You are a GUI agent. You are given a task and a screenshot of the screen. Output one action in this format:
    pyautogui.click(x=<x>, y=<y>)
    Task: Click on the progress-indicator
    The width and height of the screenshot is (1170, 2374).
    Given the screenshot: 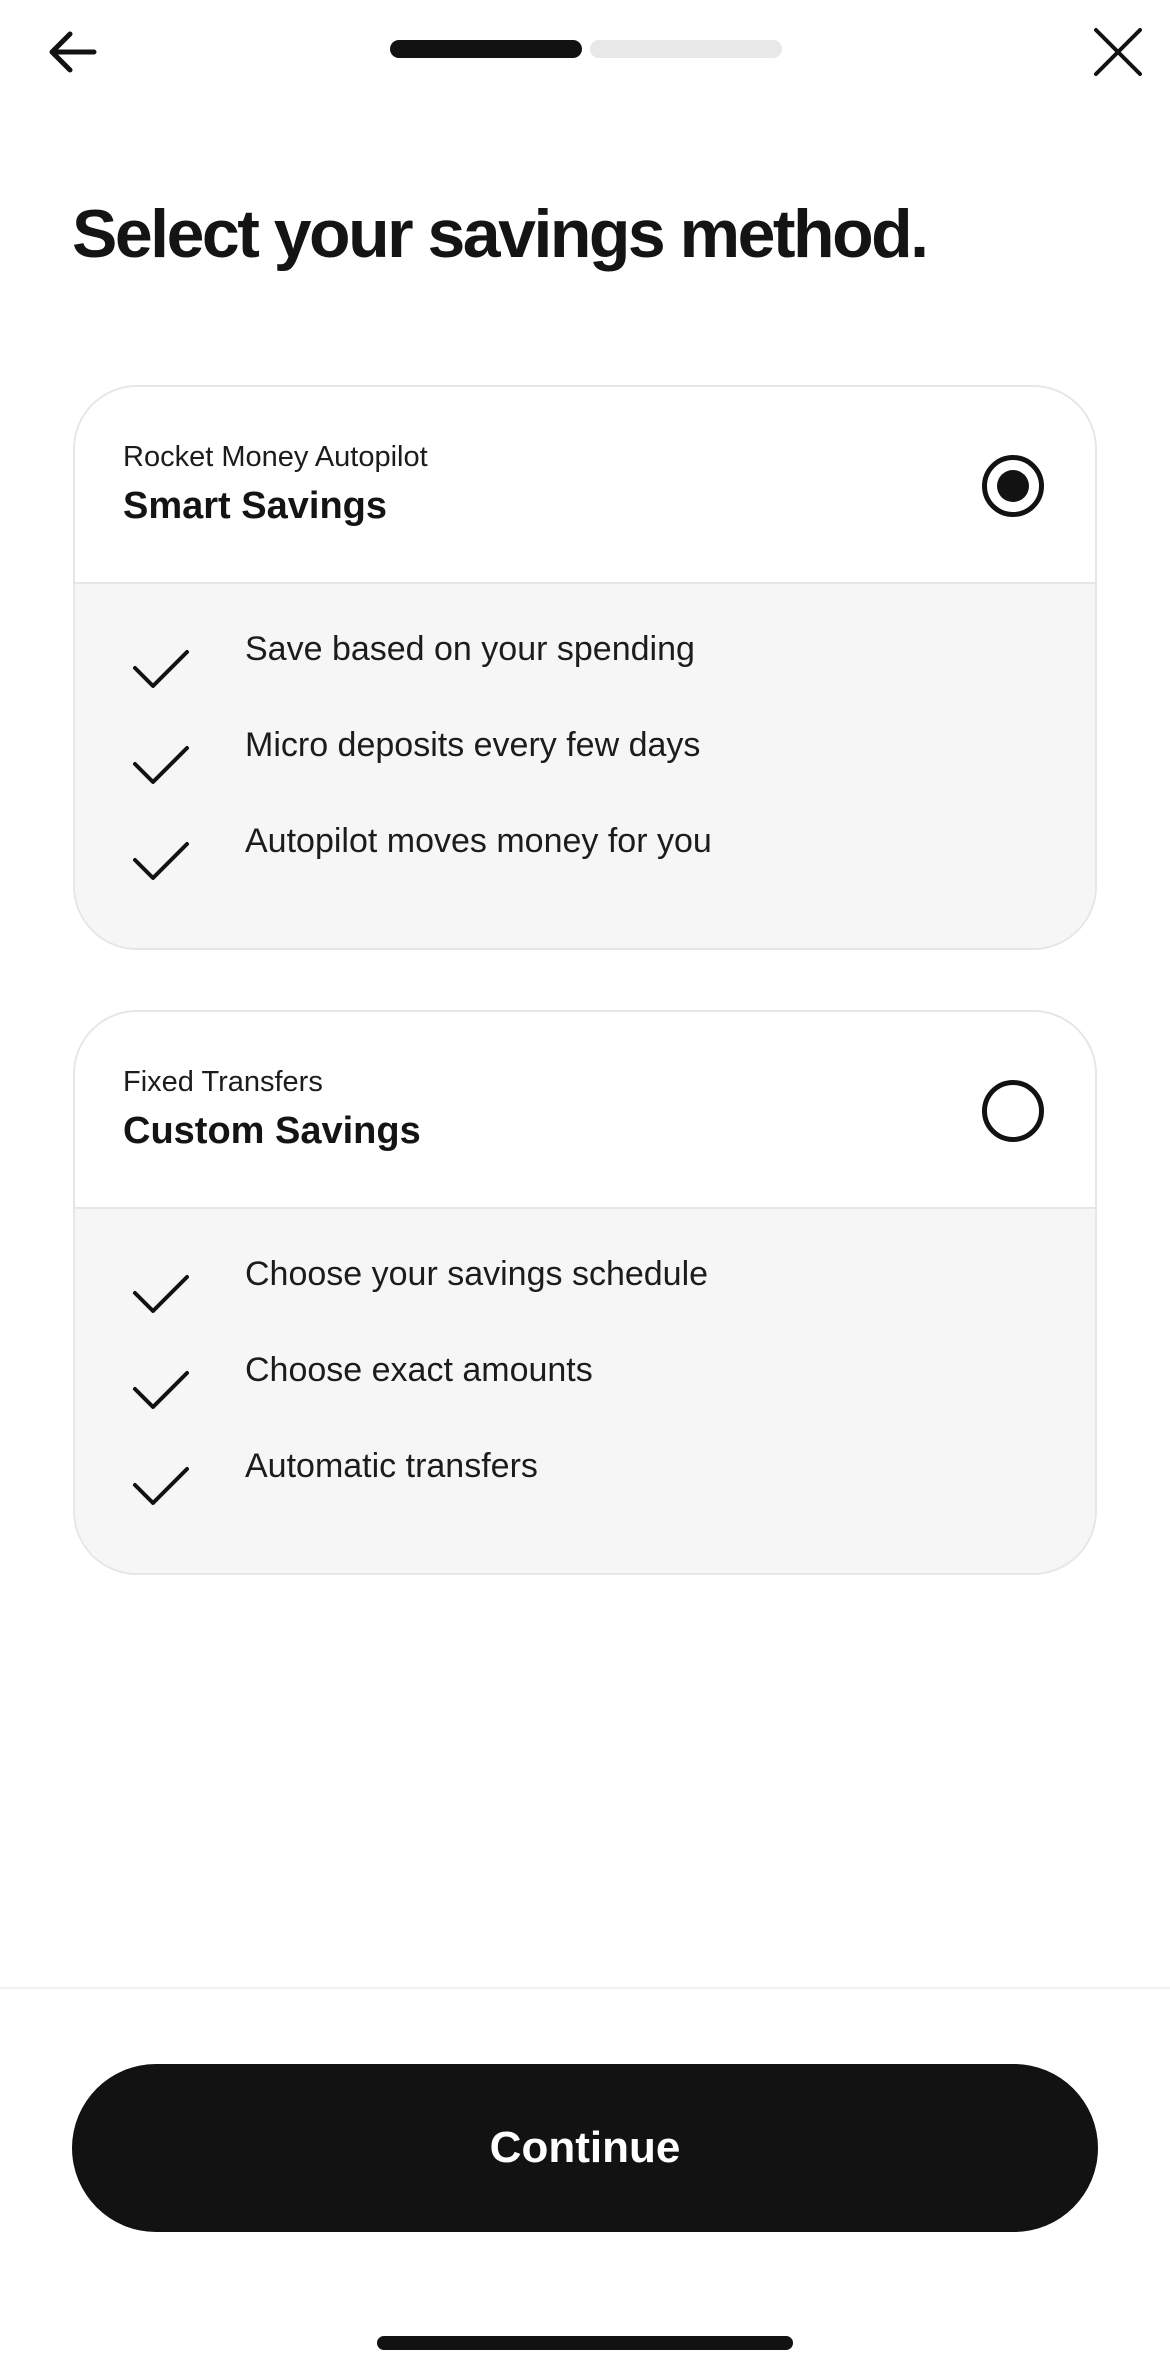 What is the action you would take?
    pyautogui.click(x=586, y=49)
    